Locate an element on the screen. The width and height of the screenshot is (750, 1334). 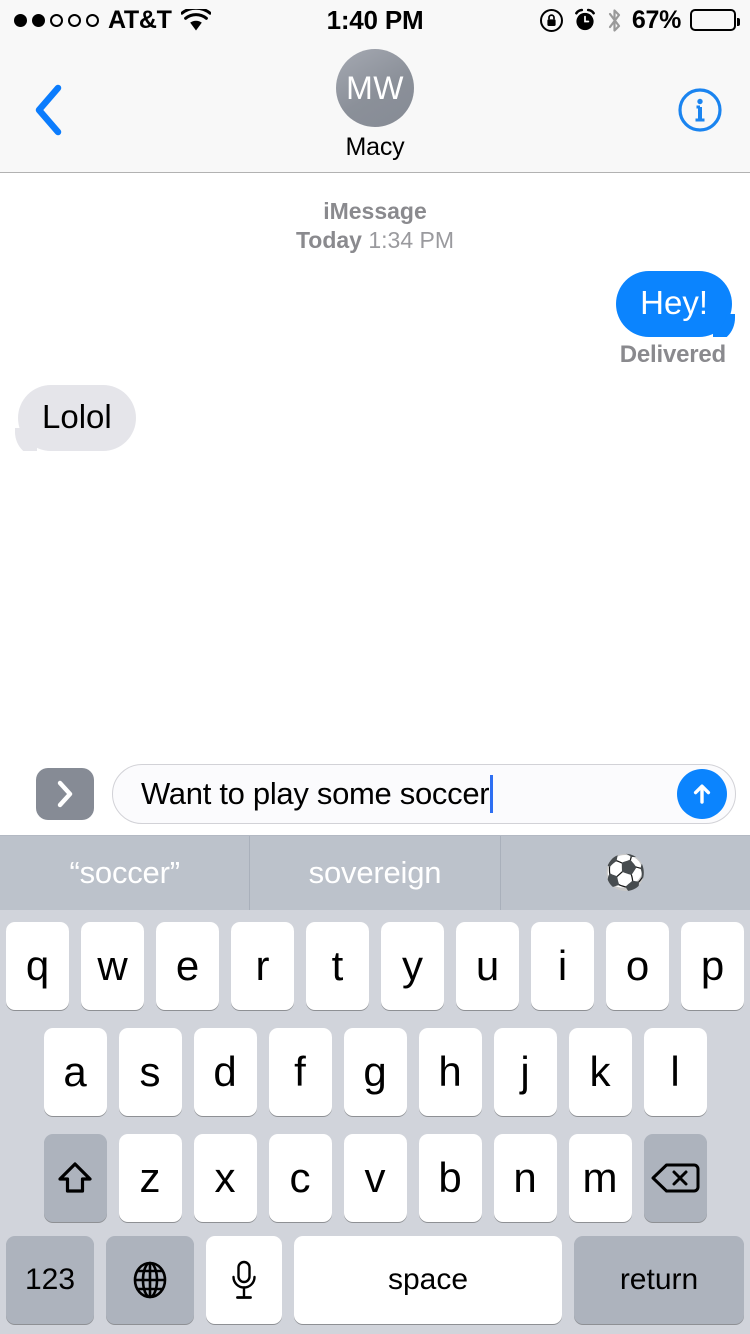
key-z: z is located at coordinates (150, 1178).